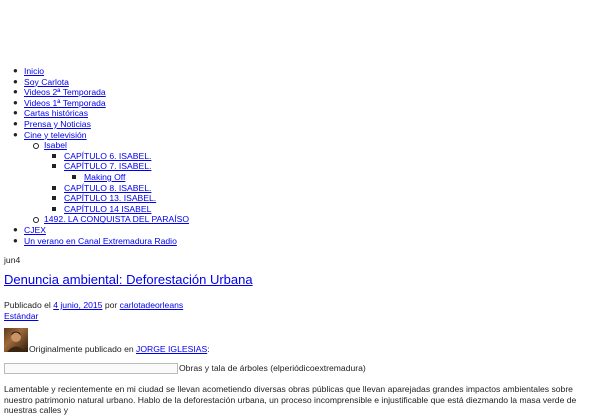 The height and width of the screenshot is (416, 600). I want to click on nav-link-verano: Un verano en Canal Extremadura Radio, so click(100, 241).